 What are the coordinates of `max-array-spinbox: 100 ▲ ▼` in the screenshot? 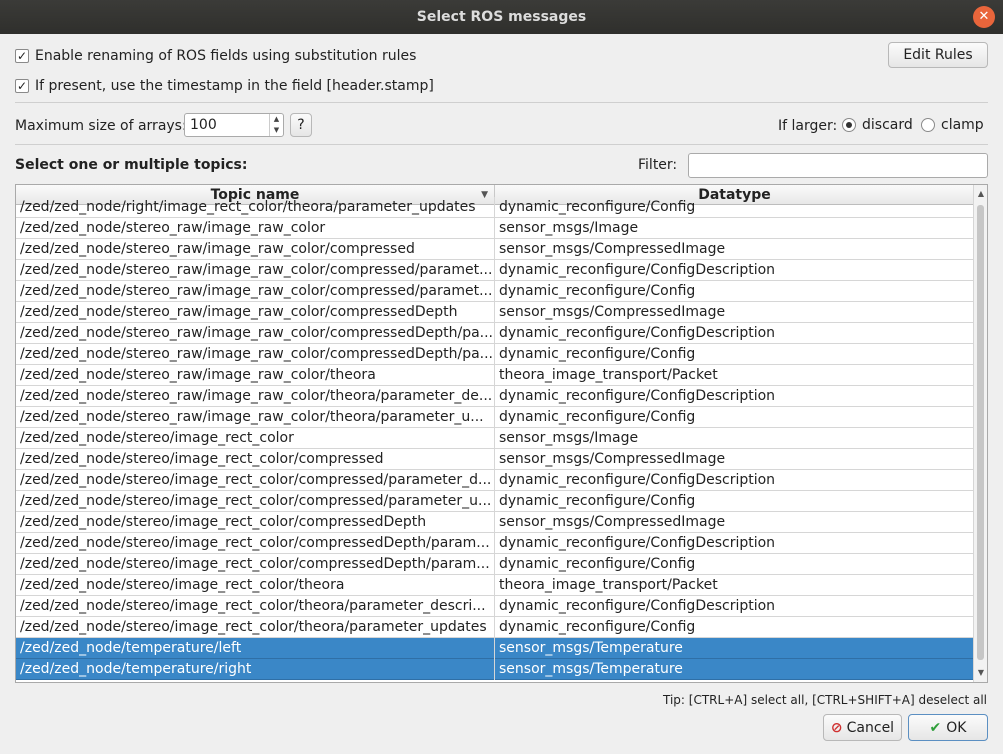 It's located at (234, 125).